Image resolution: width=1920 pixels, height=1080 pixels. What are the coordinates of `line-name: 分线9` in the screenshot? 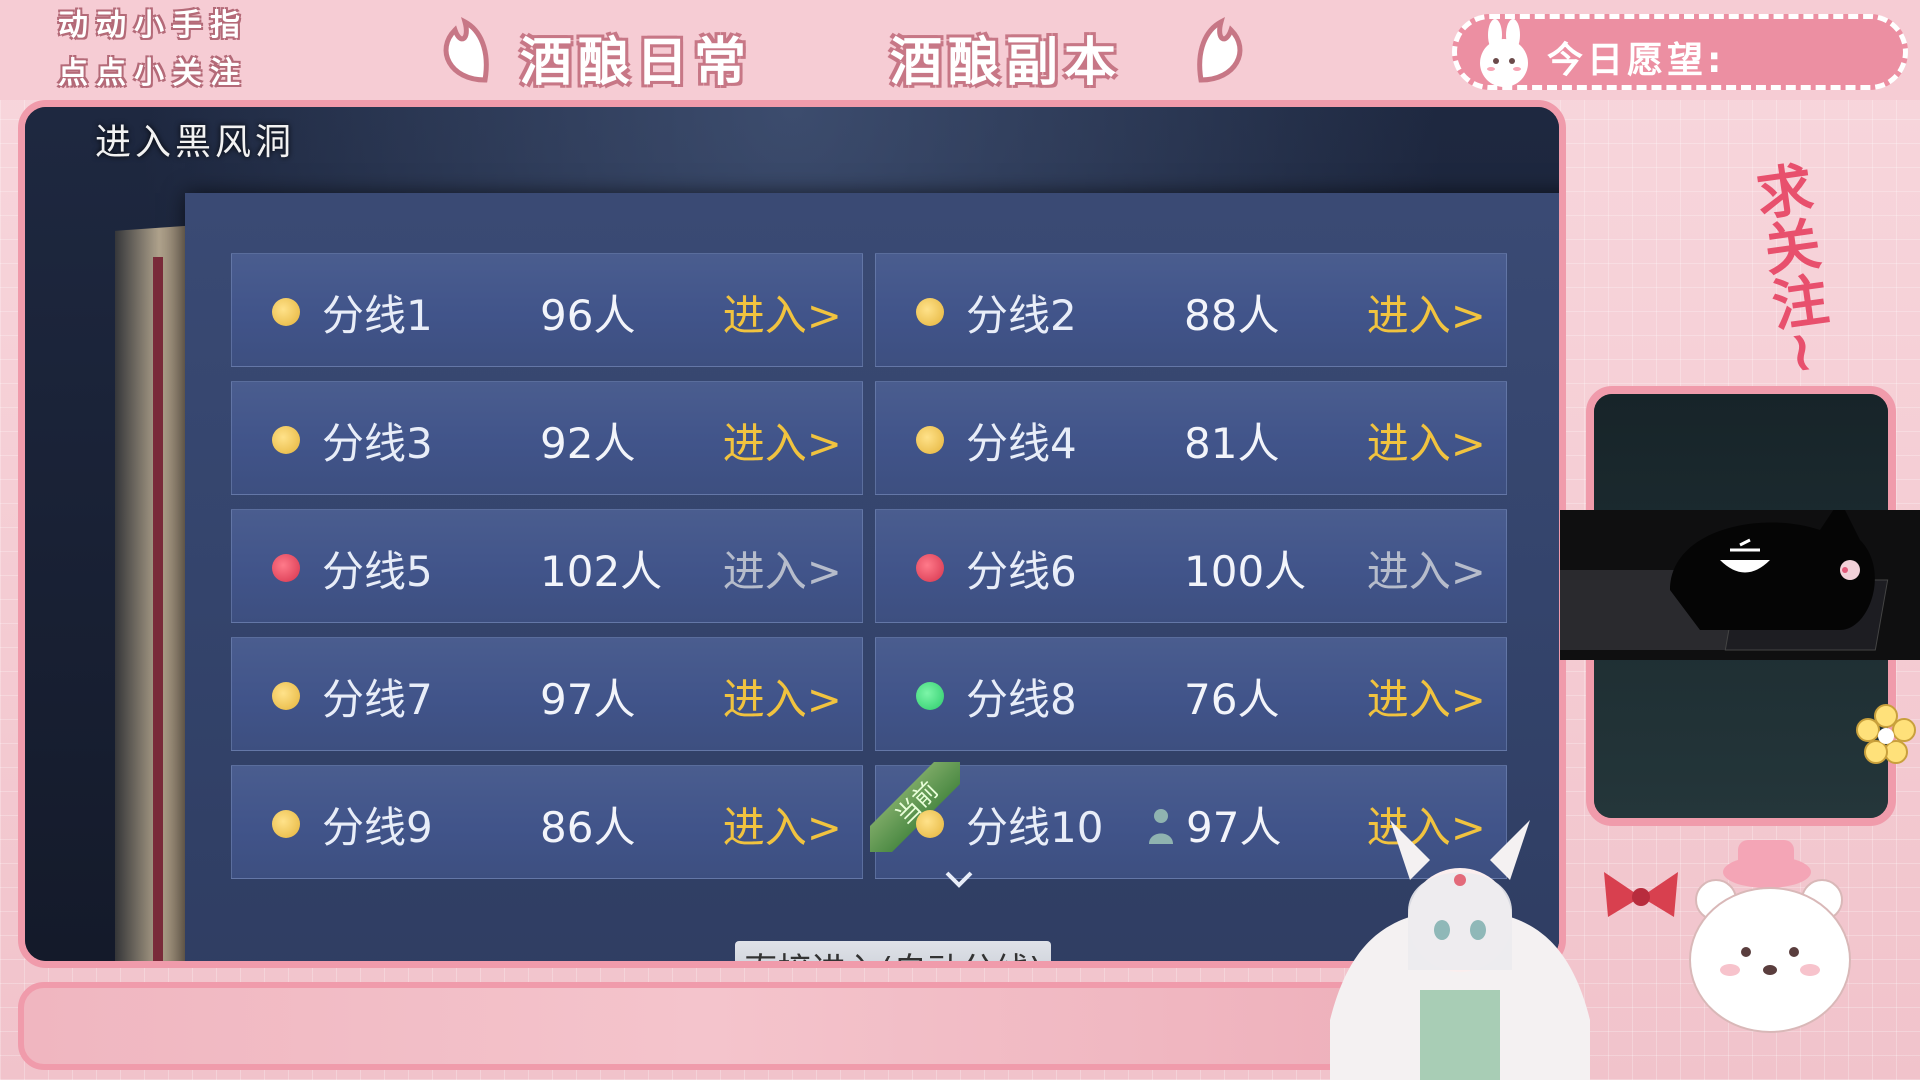 It's located at (377, 827).